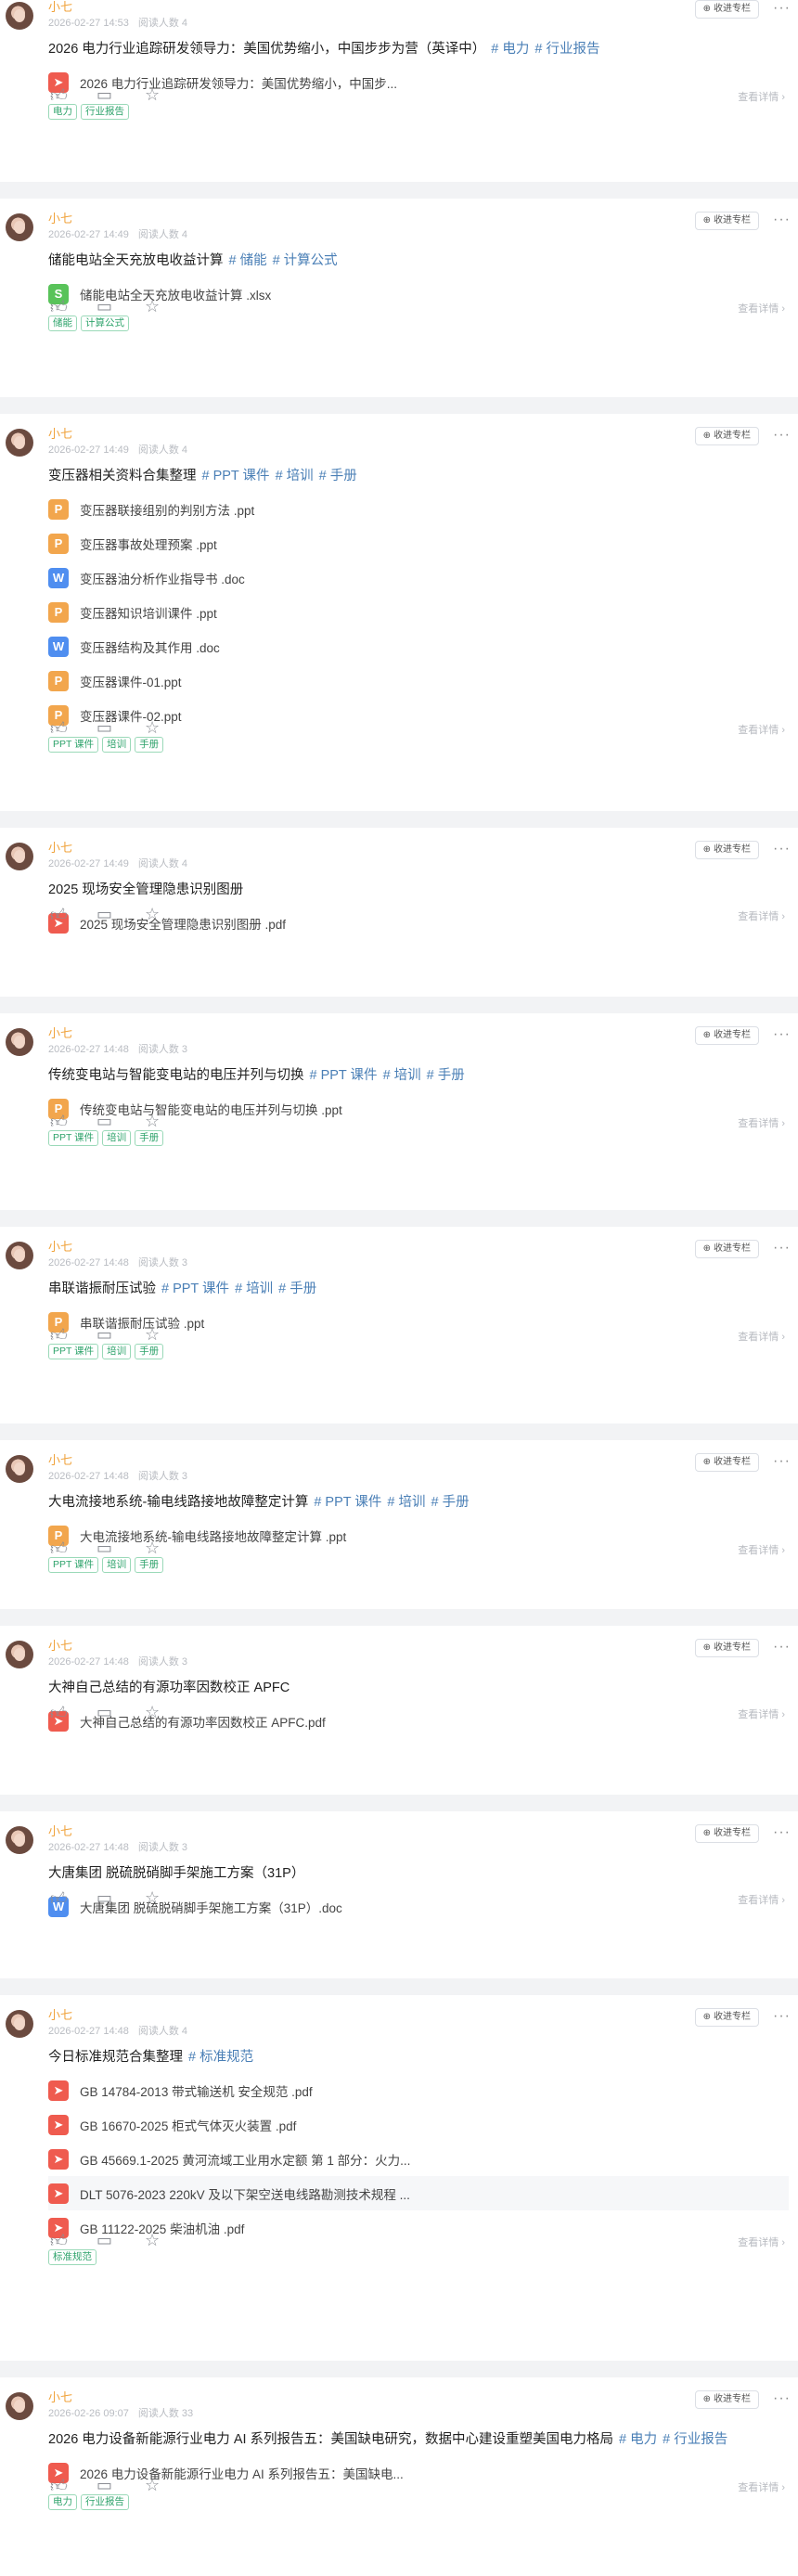 This screenshot has width=798, height=2576. I want to click on post-title: 变压器相关资料合集整理 # PPT 课件 # 培训 # 手册, so click(419, 476).